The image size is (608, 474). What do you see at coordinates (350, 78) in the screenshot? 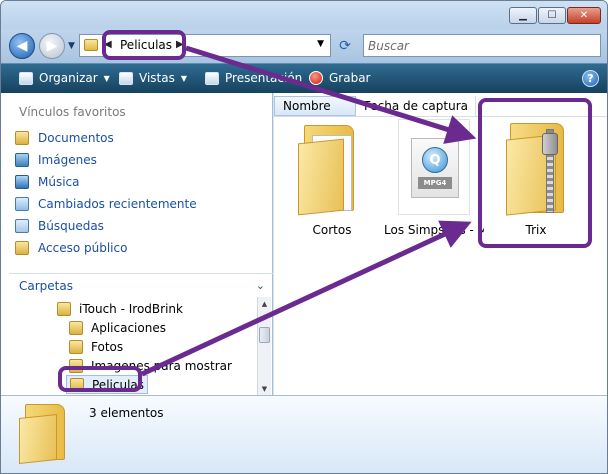
I see `record-label: Grabar` at bounding box center [350, 78].